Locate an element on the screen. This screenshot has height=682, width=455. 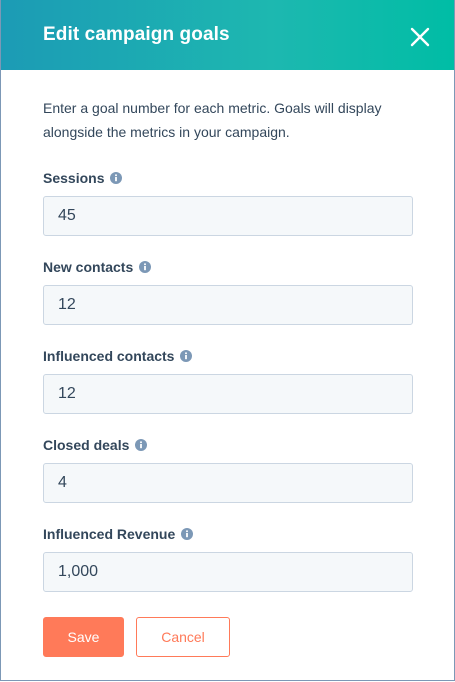
influenced-revenue-label-text: Influenced Revenue is located at coordinates (109, 534).